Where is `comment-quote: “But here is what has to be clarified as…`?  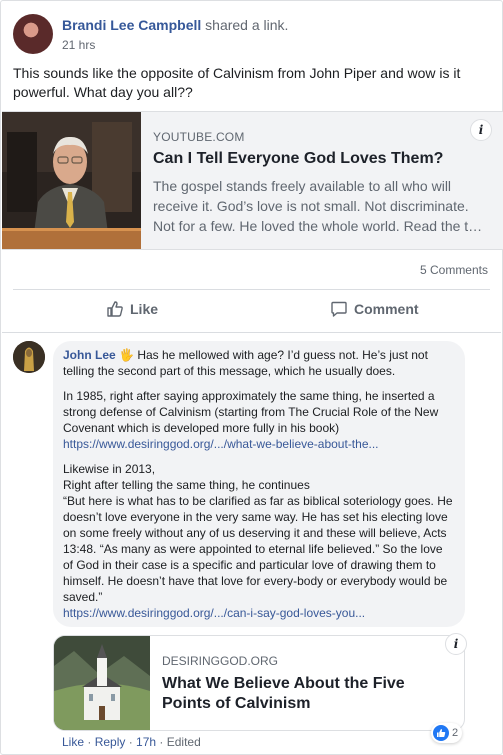
comment-quote: “But here is what has to be clarified as… is located at coordinates (258, 549).